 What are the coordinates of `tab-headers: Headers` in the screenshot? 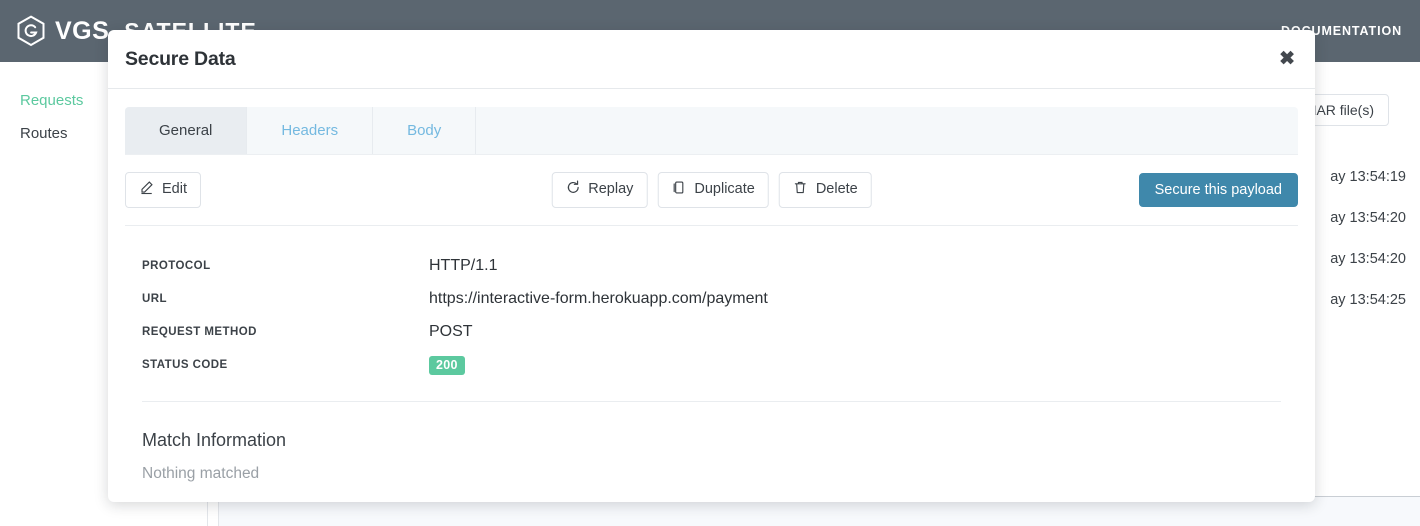 It's located at (310, 130).